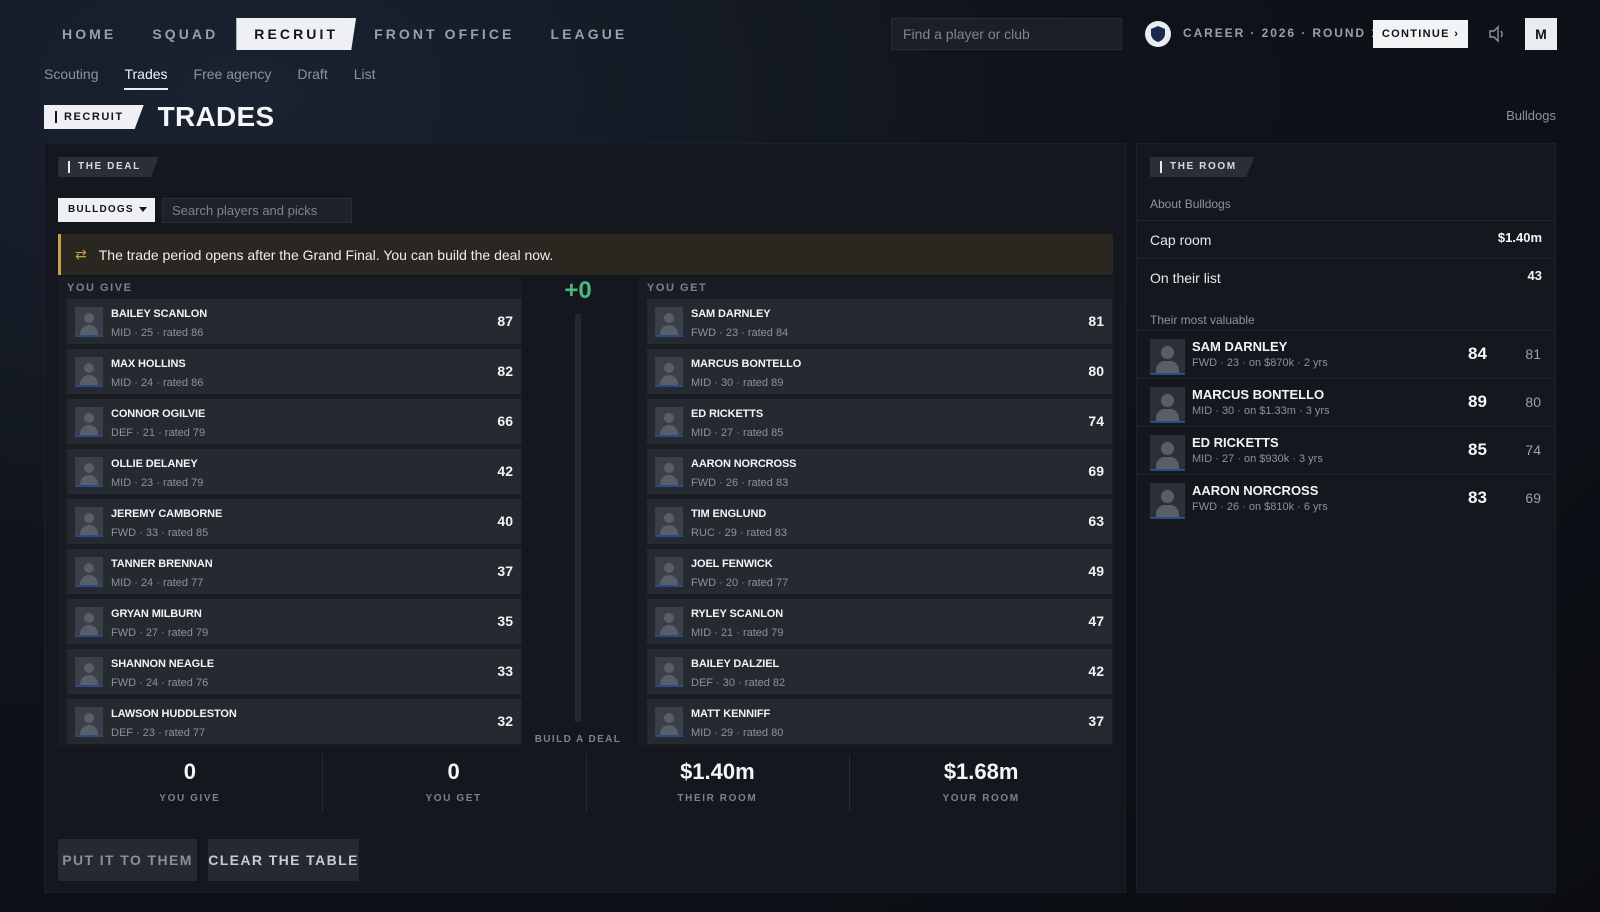  What do you see at coordinates (294, 321) in the screenshot?
I see `player-row: BAILEY SCANLON MID · 25 · rated 86 87` at bounding box center [294, 321].